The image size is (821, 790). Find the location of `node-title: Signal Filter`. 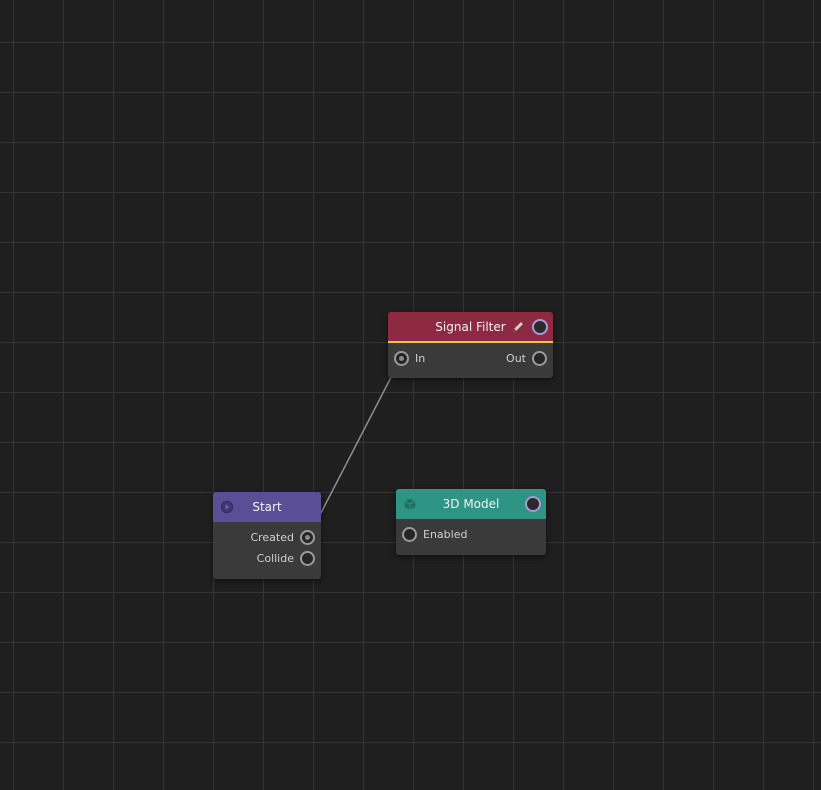

node-title: Signal Filter is located at coordinates (470, 326).